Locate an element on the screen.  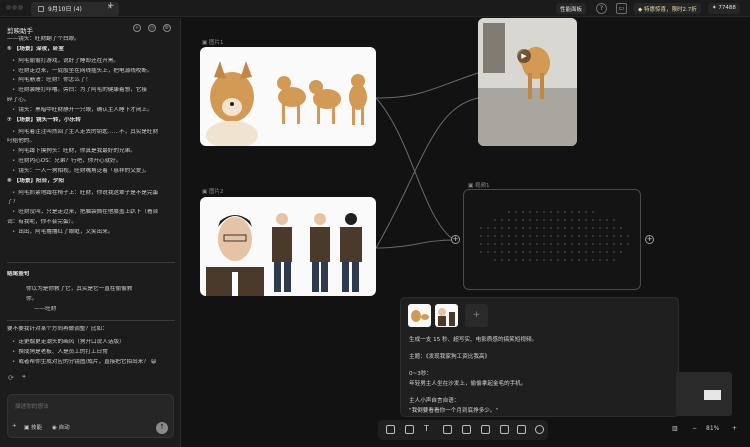
scene-heading: ⑧ 【场景】阳台，夕阳 is located at coordinates (36, 180).